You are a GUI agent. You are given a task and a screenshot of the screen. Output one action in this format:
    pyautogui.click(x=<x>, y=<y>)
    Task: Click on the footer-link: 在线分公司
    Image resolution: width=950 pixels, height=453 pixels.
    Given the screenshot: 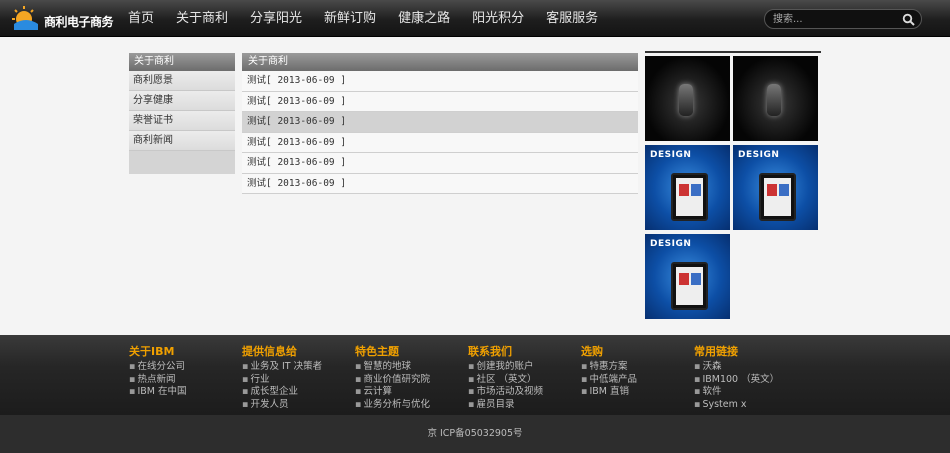 What is the action you would take?
    pyautogui.click(x=184, y=367)
    